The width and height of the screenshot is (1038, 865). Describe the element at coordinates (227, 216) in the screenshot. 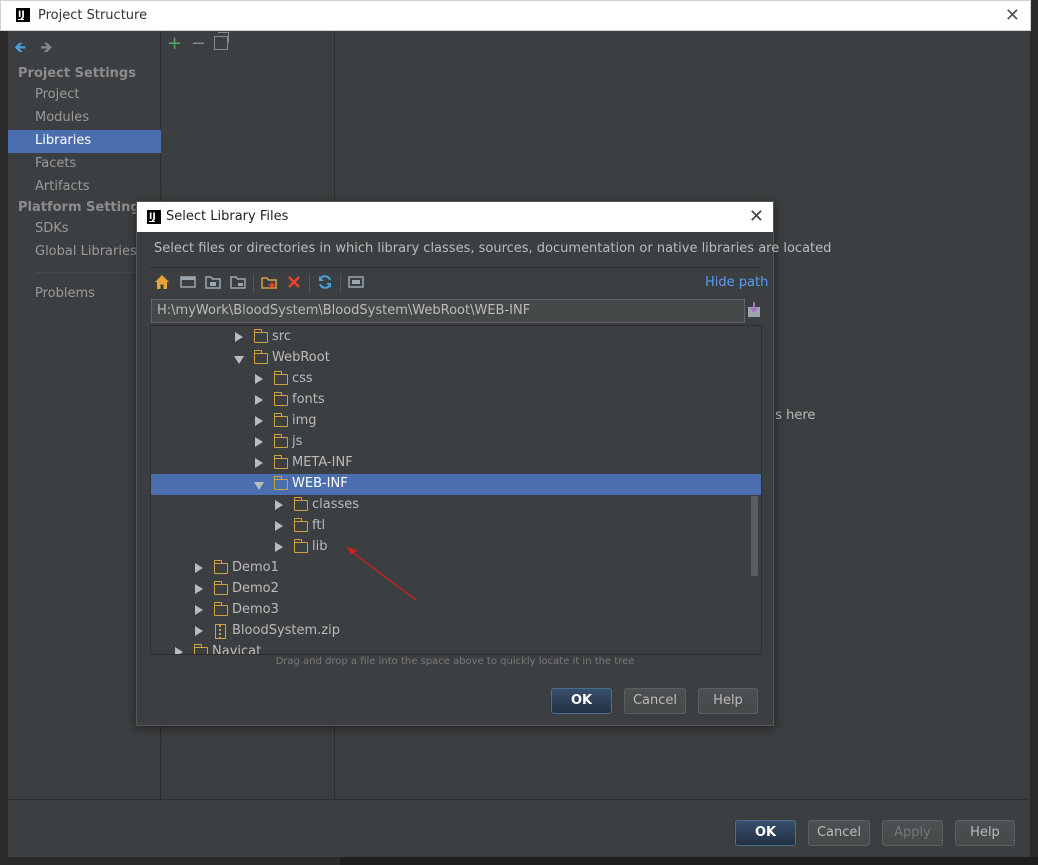

I see `dialog-title: Select Library Files` at that location.